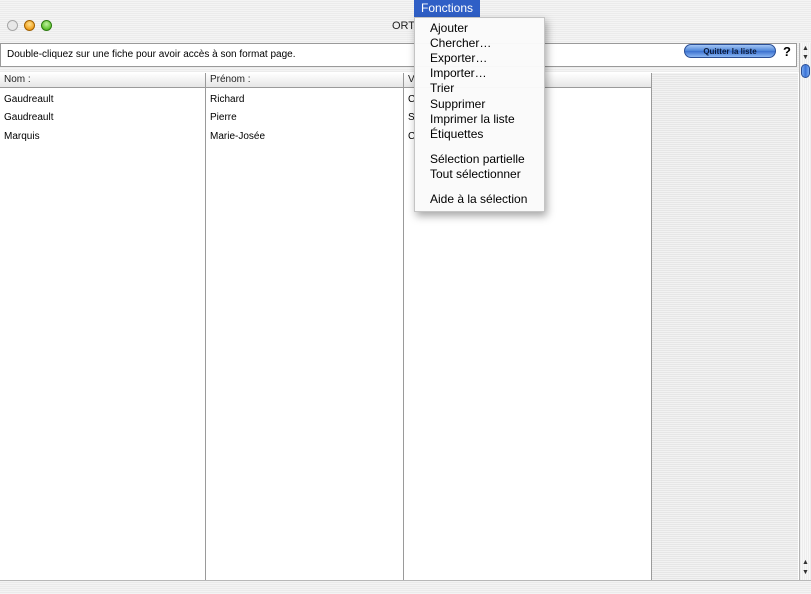 The height and width of the screenshot is (594, 811). I want to click on menu-item-tout-selectionner: Tout sélectionner, so click(479, 174).